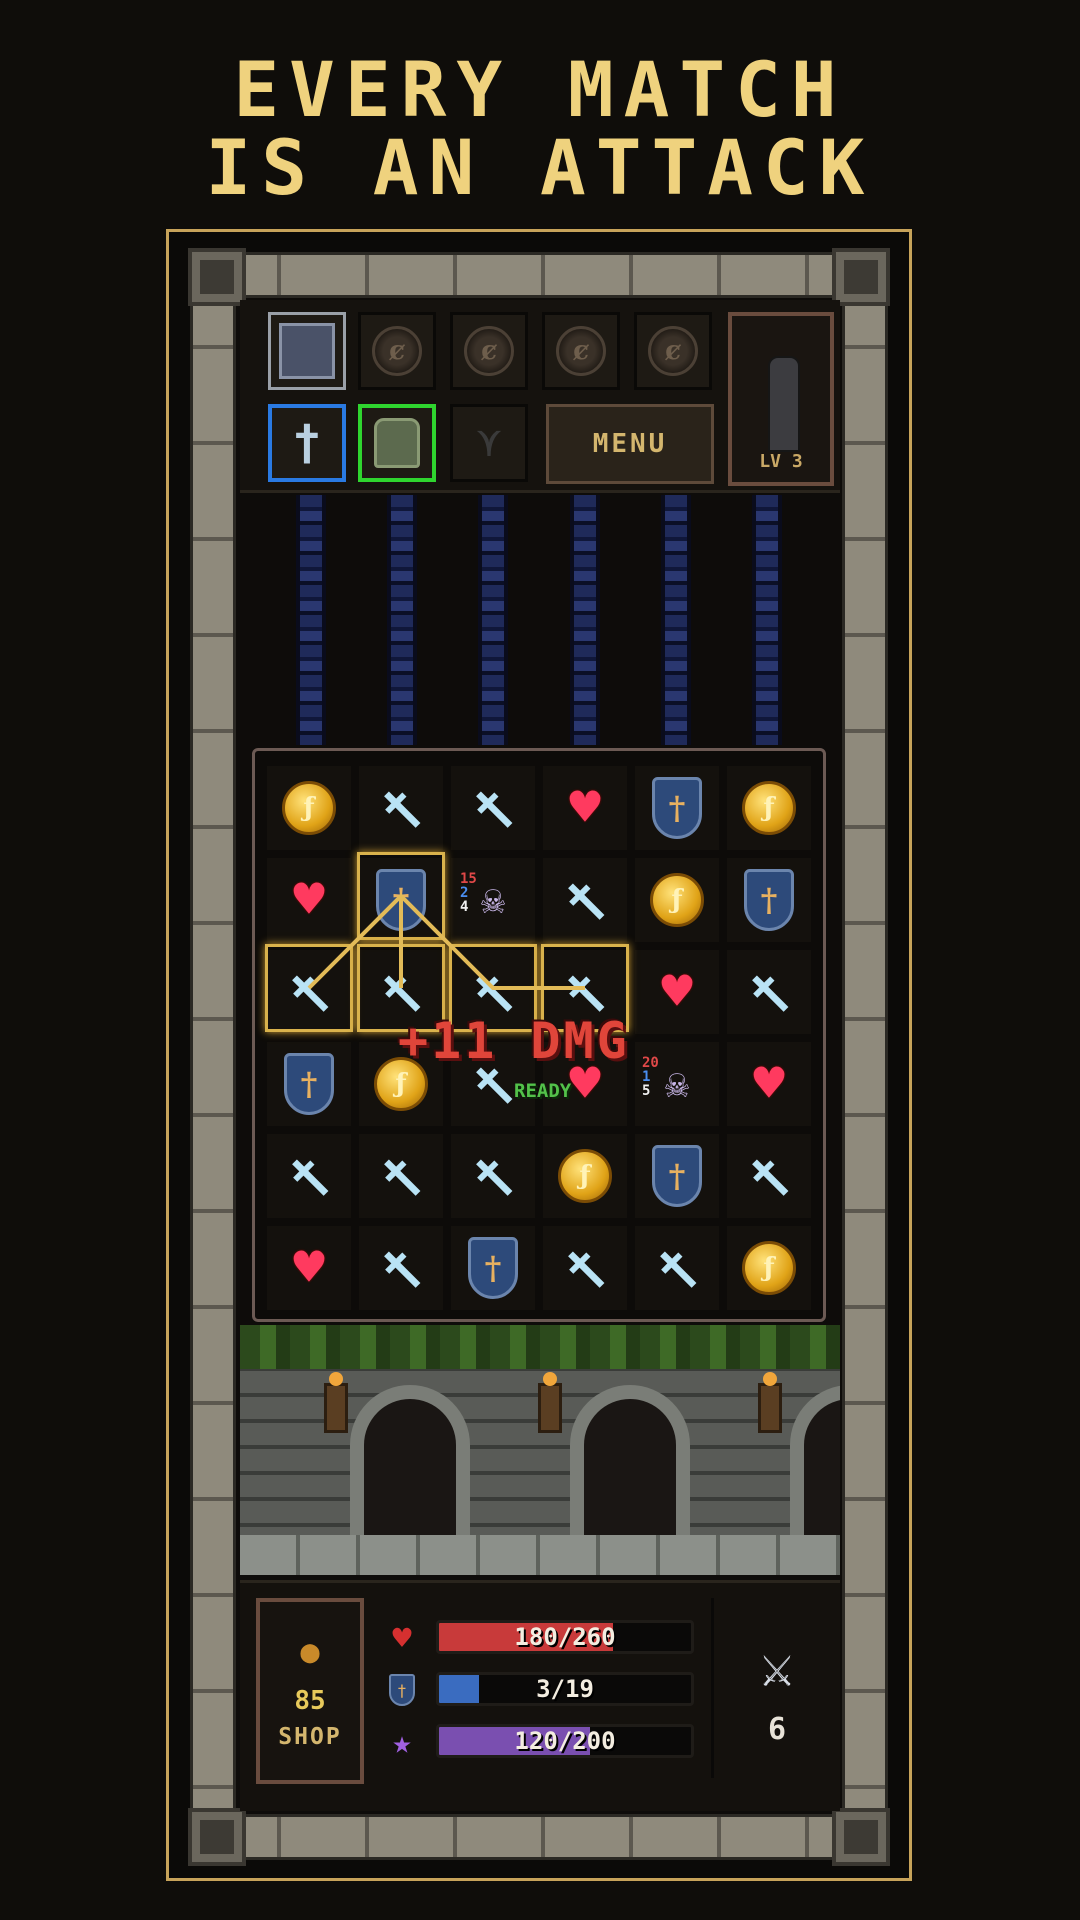 The width and height of the screenshot is (1080, 1920). I want to click on experience-text: 120/200, so click(565, 1741).